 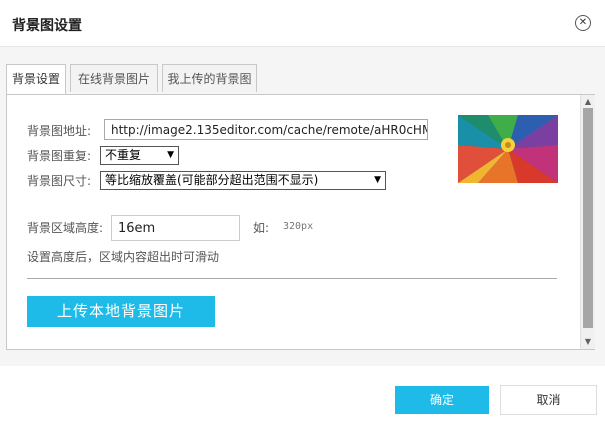 What do you see at coordinates (209, 78) in the screenshot?
I see `tab-my-uploads: 我上传的背景图` at bounding box center [209, 78].